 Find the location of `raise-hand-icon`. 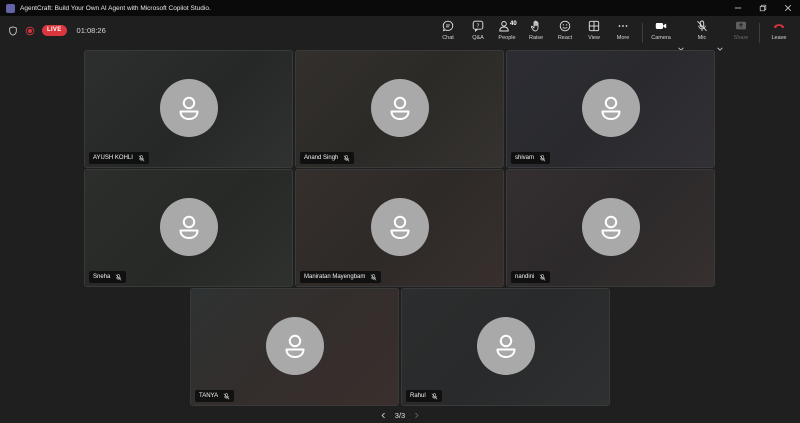

raise-hand-icon is located at coordinates (534, 26).